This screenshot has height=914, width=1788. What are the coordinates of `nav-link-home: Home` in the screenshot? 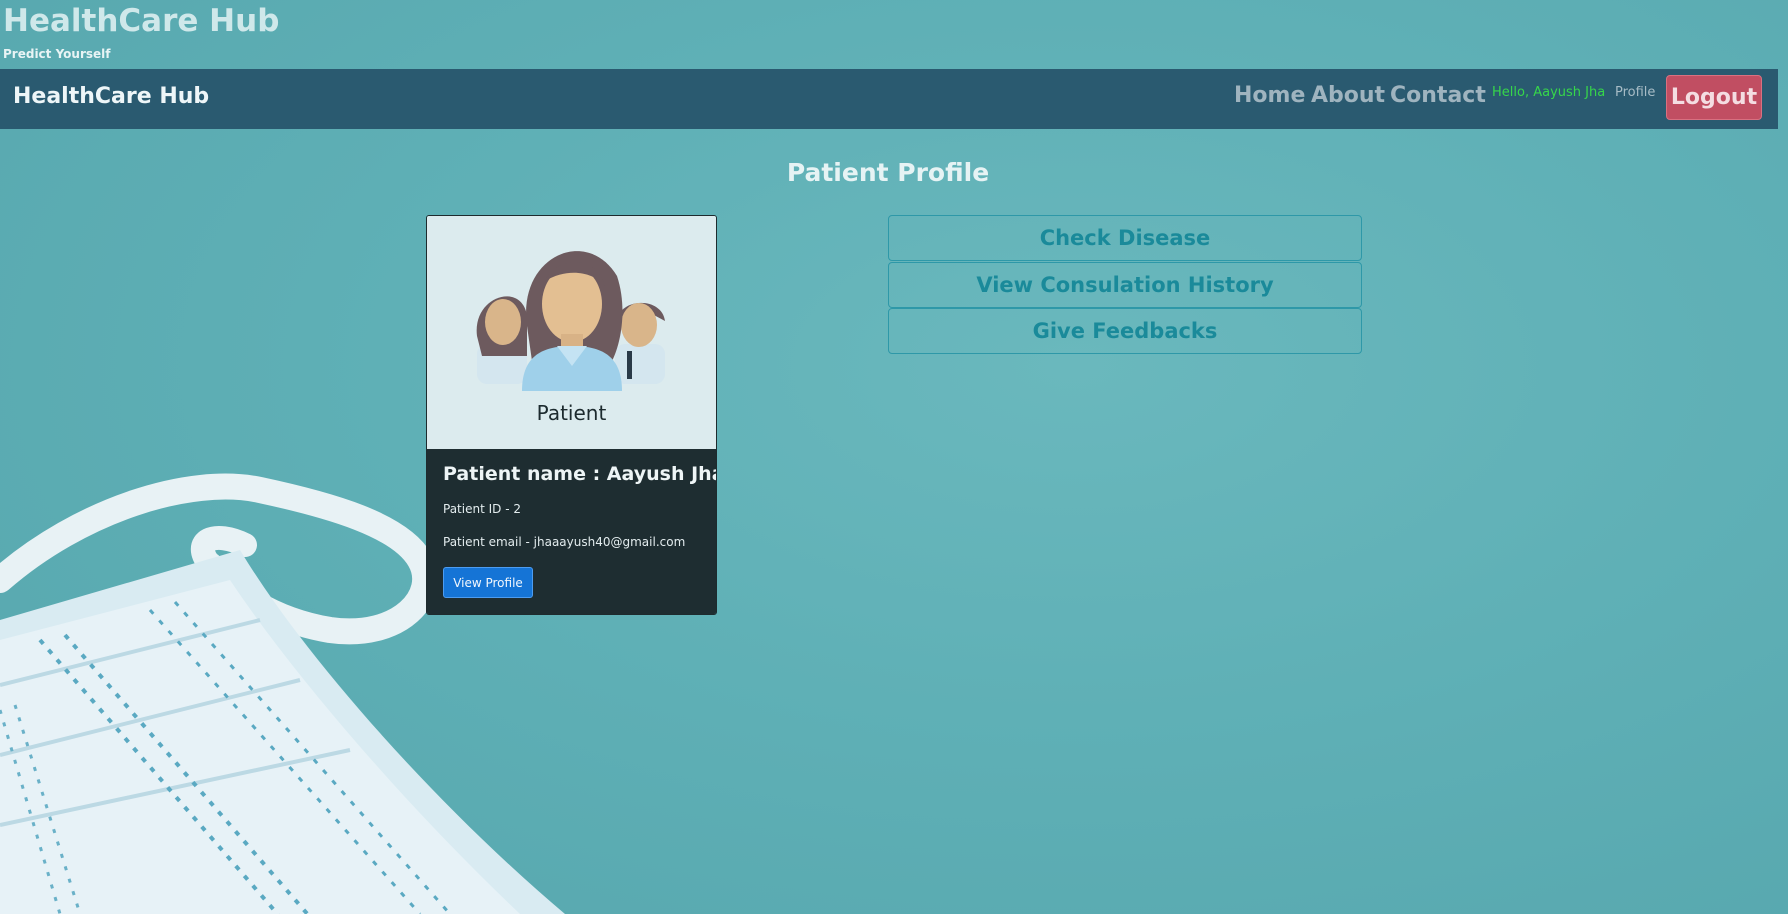 It's located at (1269, 95).